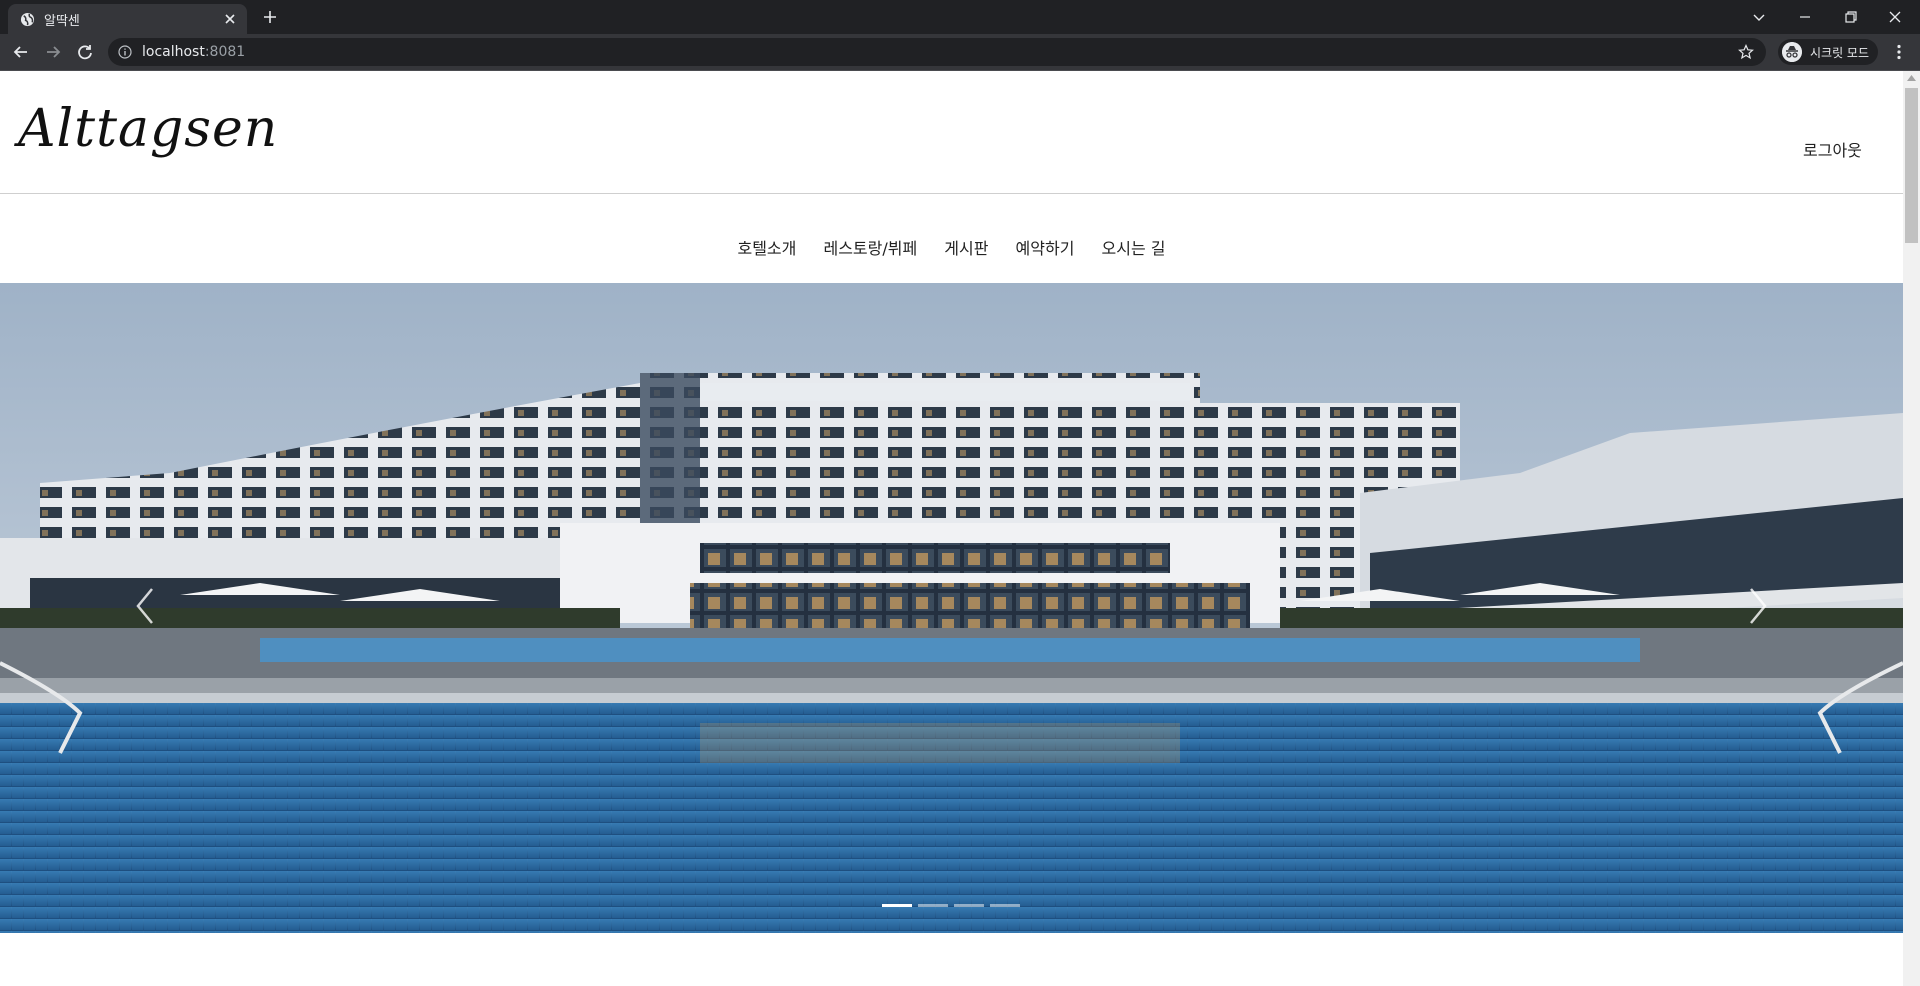  Describe the element at coordinates (960, 17) in the screenshot. I see `browser-tab-strip: 알딱센` at that location.